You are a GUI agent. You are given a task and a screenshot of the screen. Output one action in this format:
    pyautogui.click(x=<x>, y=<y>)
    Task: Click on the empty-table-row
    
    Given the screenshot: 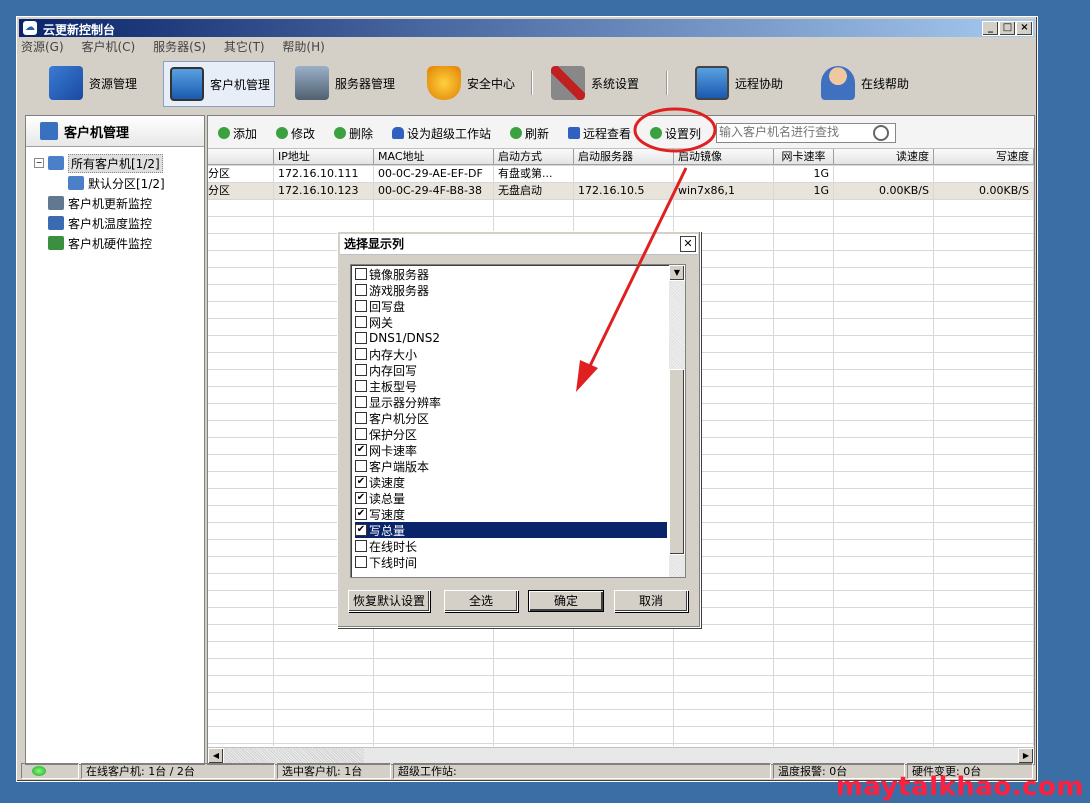 What is the action you would take?
    pyautogui.click(x=621, y=208)
    